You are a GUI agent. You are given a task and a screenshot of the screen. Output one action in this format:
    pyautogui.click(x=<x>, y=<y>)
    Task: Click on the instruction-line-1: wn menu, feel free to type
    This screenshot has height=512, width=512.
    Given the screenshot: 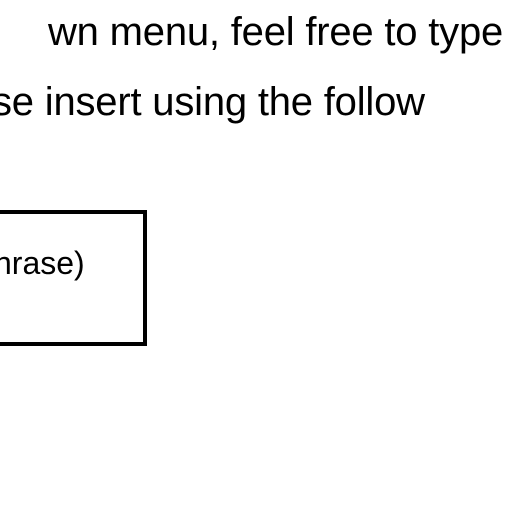 What is the action you would take?
    pyautogui.click(x=276, y=32)
    